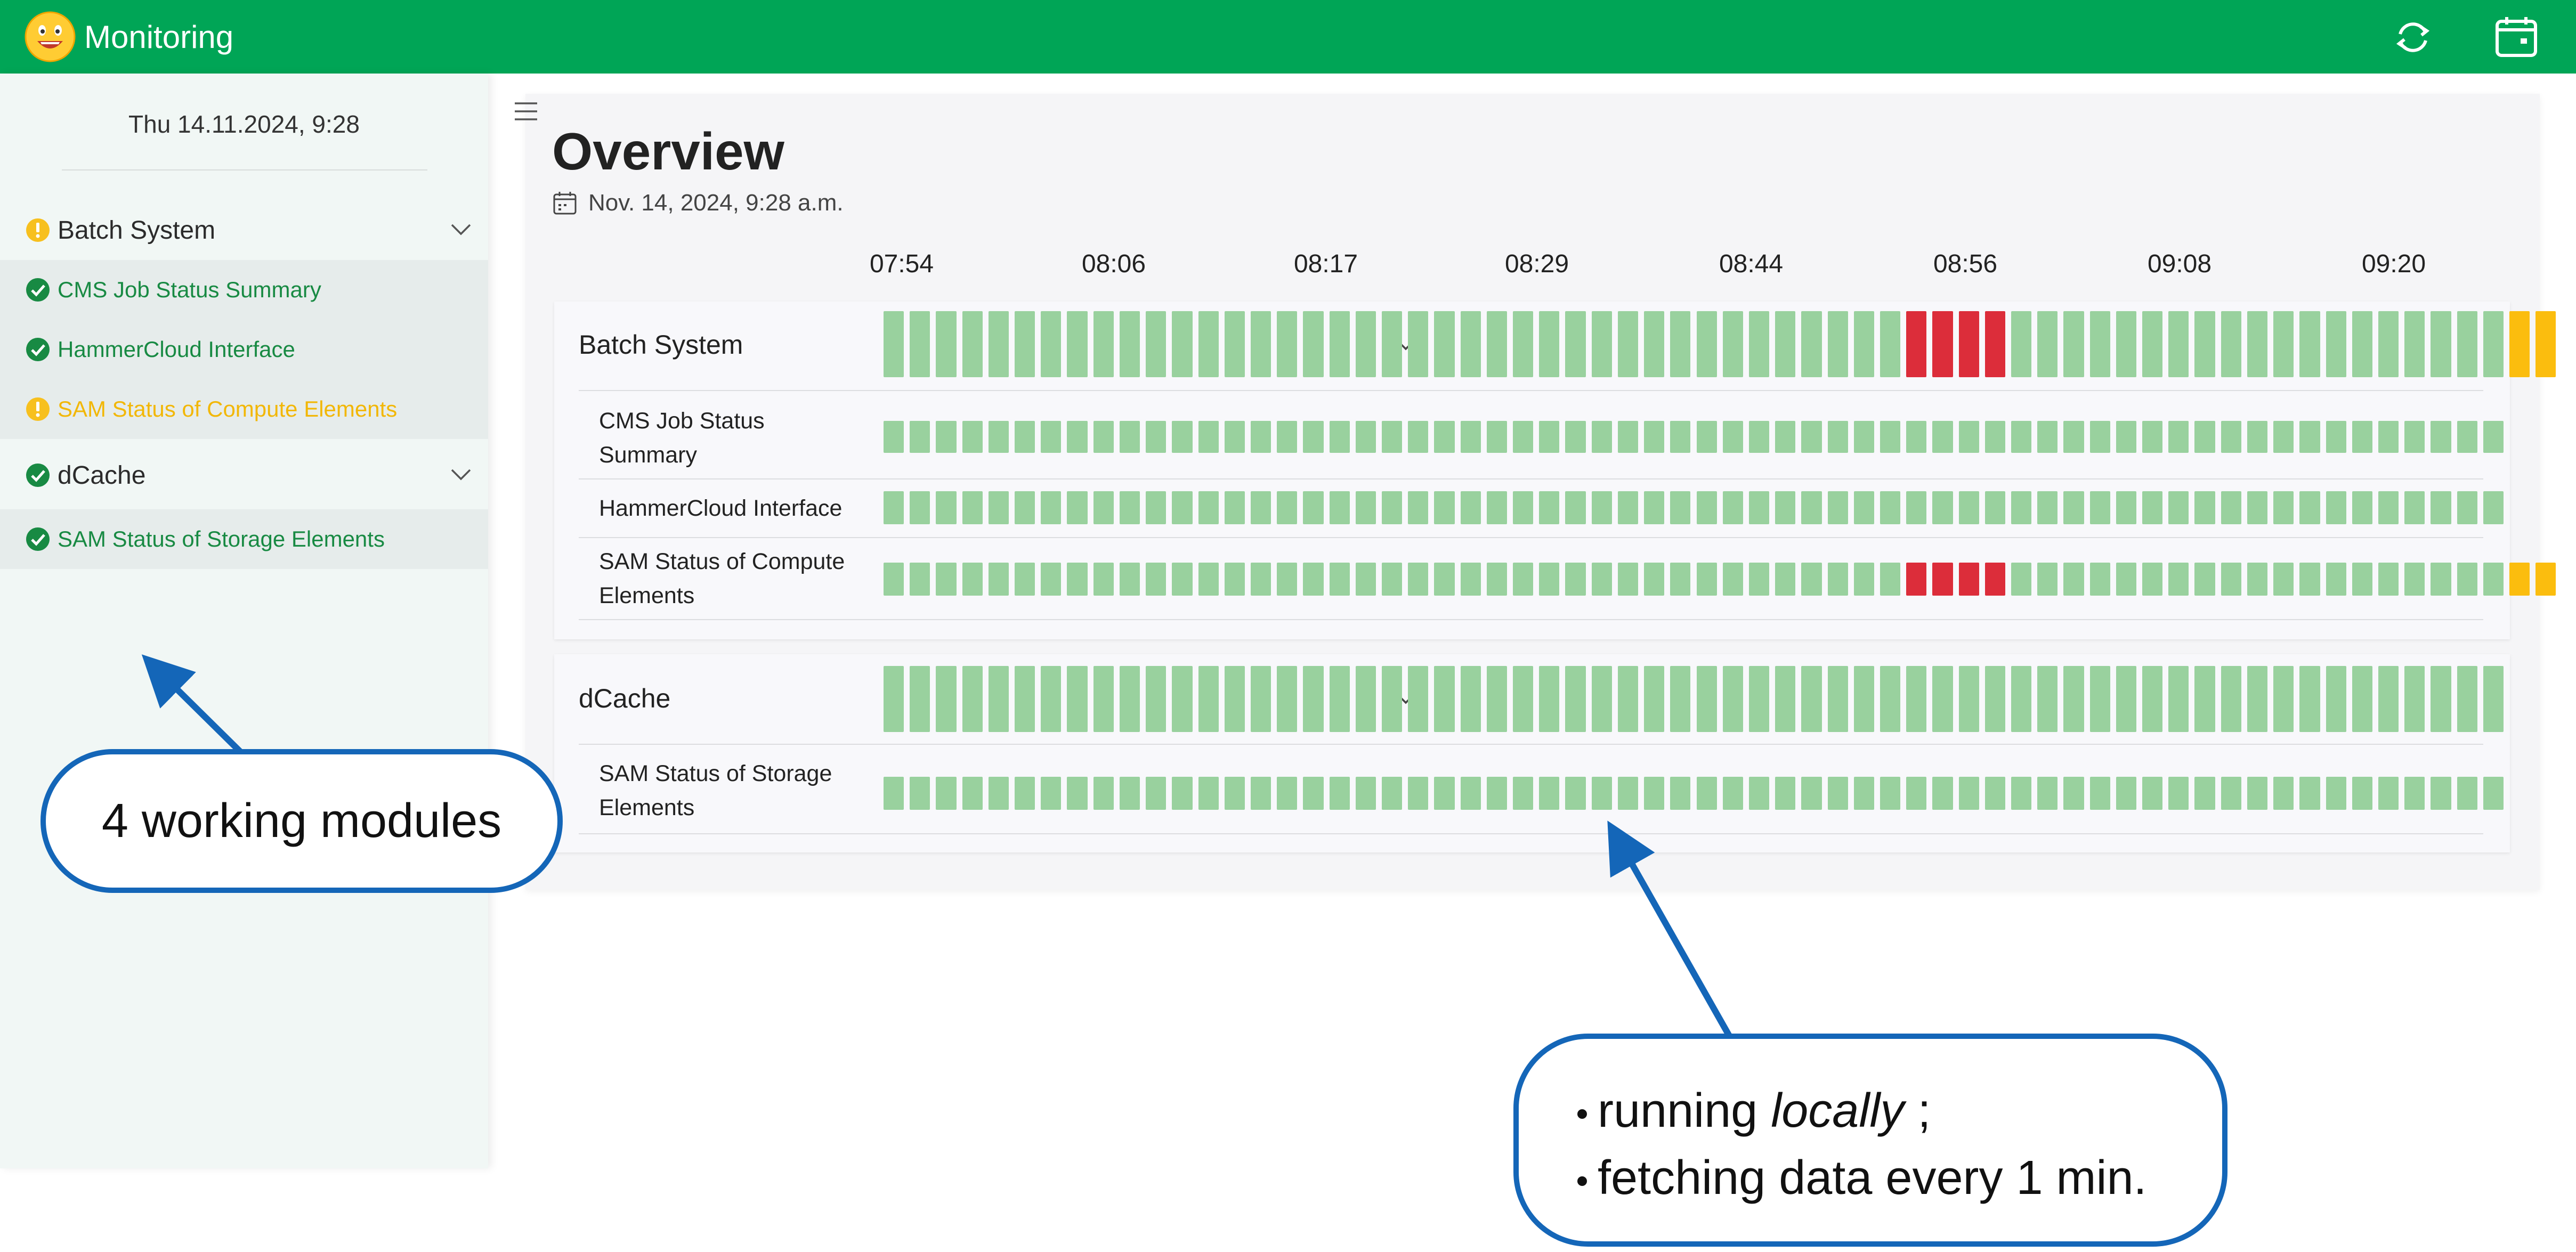 Image resolution: width=2576 pixels, height=1252 pixels. What do you see at coordinates (624, 698) in the screenshot?
I see `group-title: dCache` at bounding box center [624, 698].